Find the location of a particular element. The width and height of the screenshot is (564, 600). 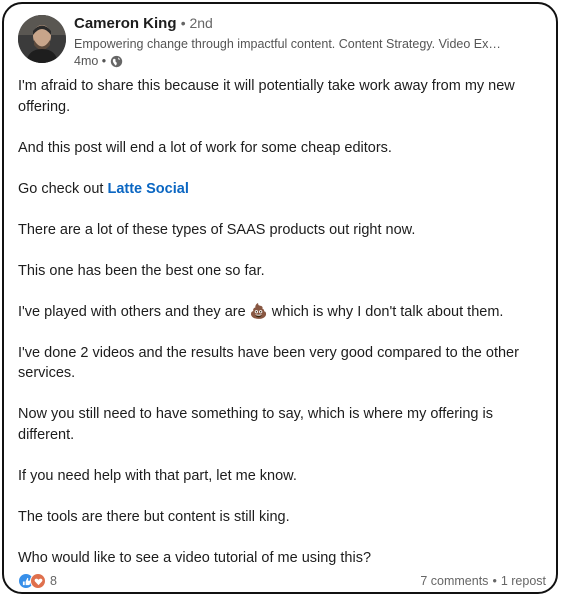

avatar is located at coordinates (42, 39).